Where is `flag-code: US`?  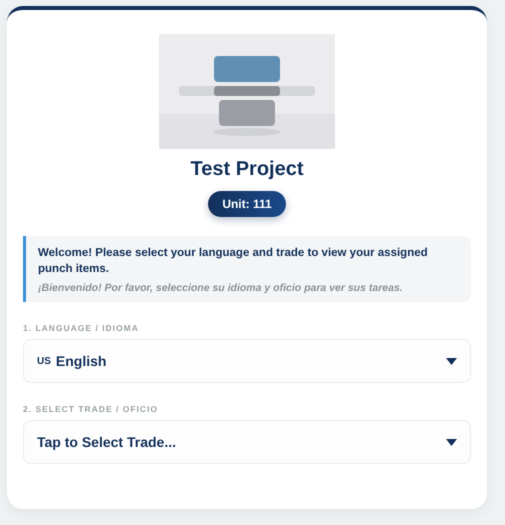
flag-code: US is located at coordinates (44, 361).